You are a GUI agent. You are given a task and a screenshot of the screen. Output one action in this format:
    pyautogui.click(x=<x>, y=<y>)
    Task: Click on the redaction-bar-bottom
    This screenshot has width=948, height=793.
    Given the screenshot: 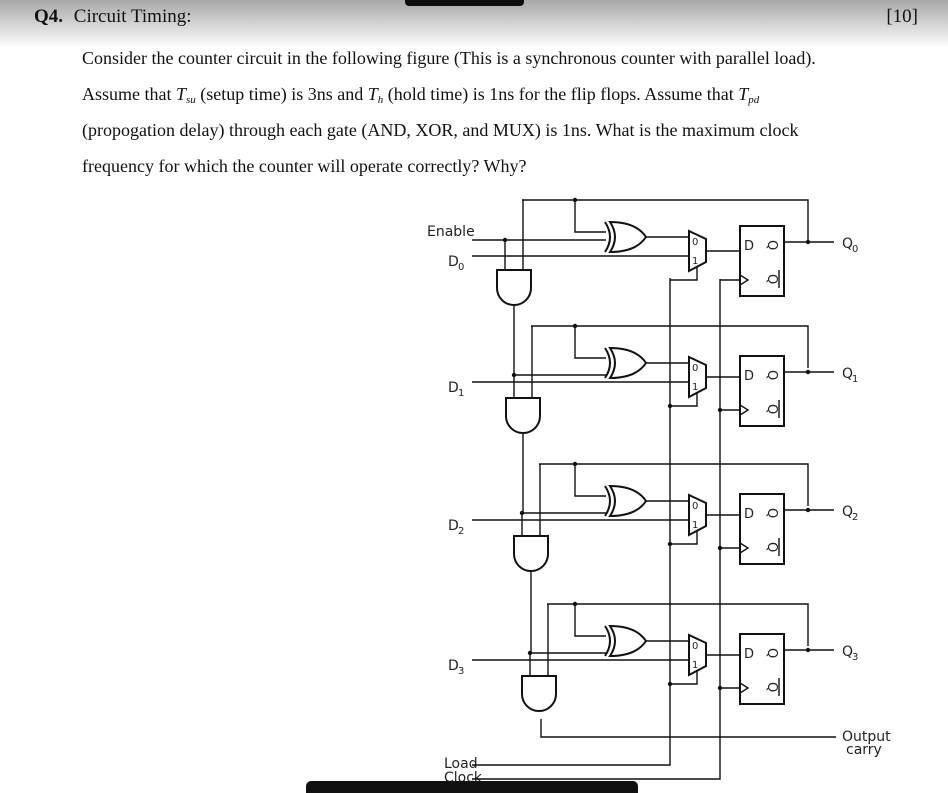 What is the action you would take?
    pyautogui.click(x=472, y=787)
    